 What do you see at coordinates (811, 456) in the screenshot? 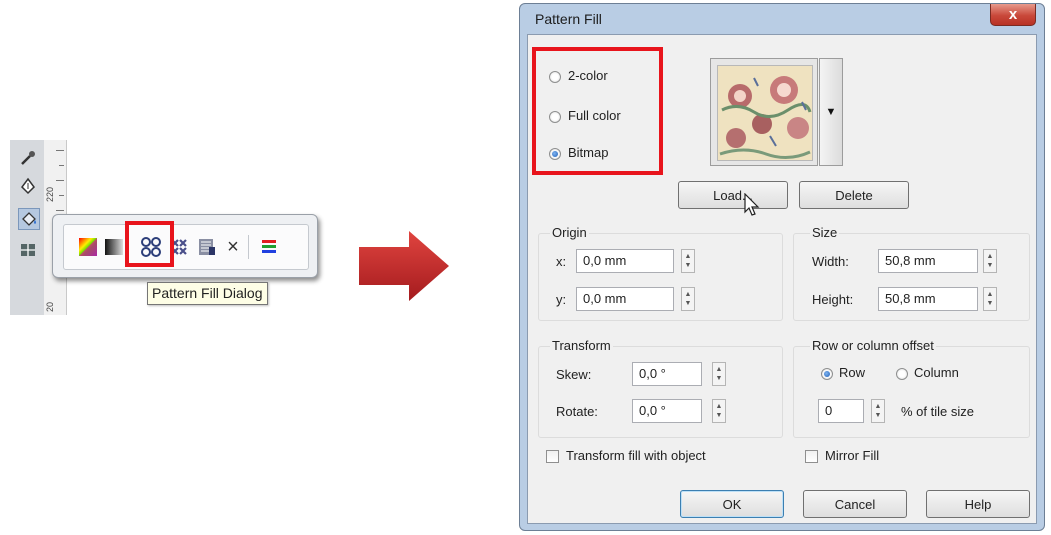
I see `mirror-fill-checkbox` at bounding box center [811, 456].